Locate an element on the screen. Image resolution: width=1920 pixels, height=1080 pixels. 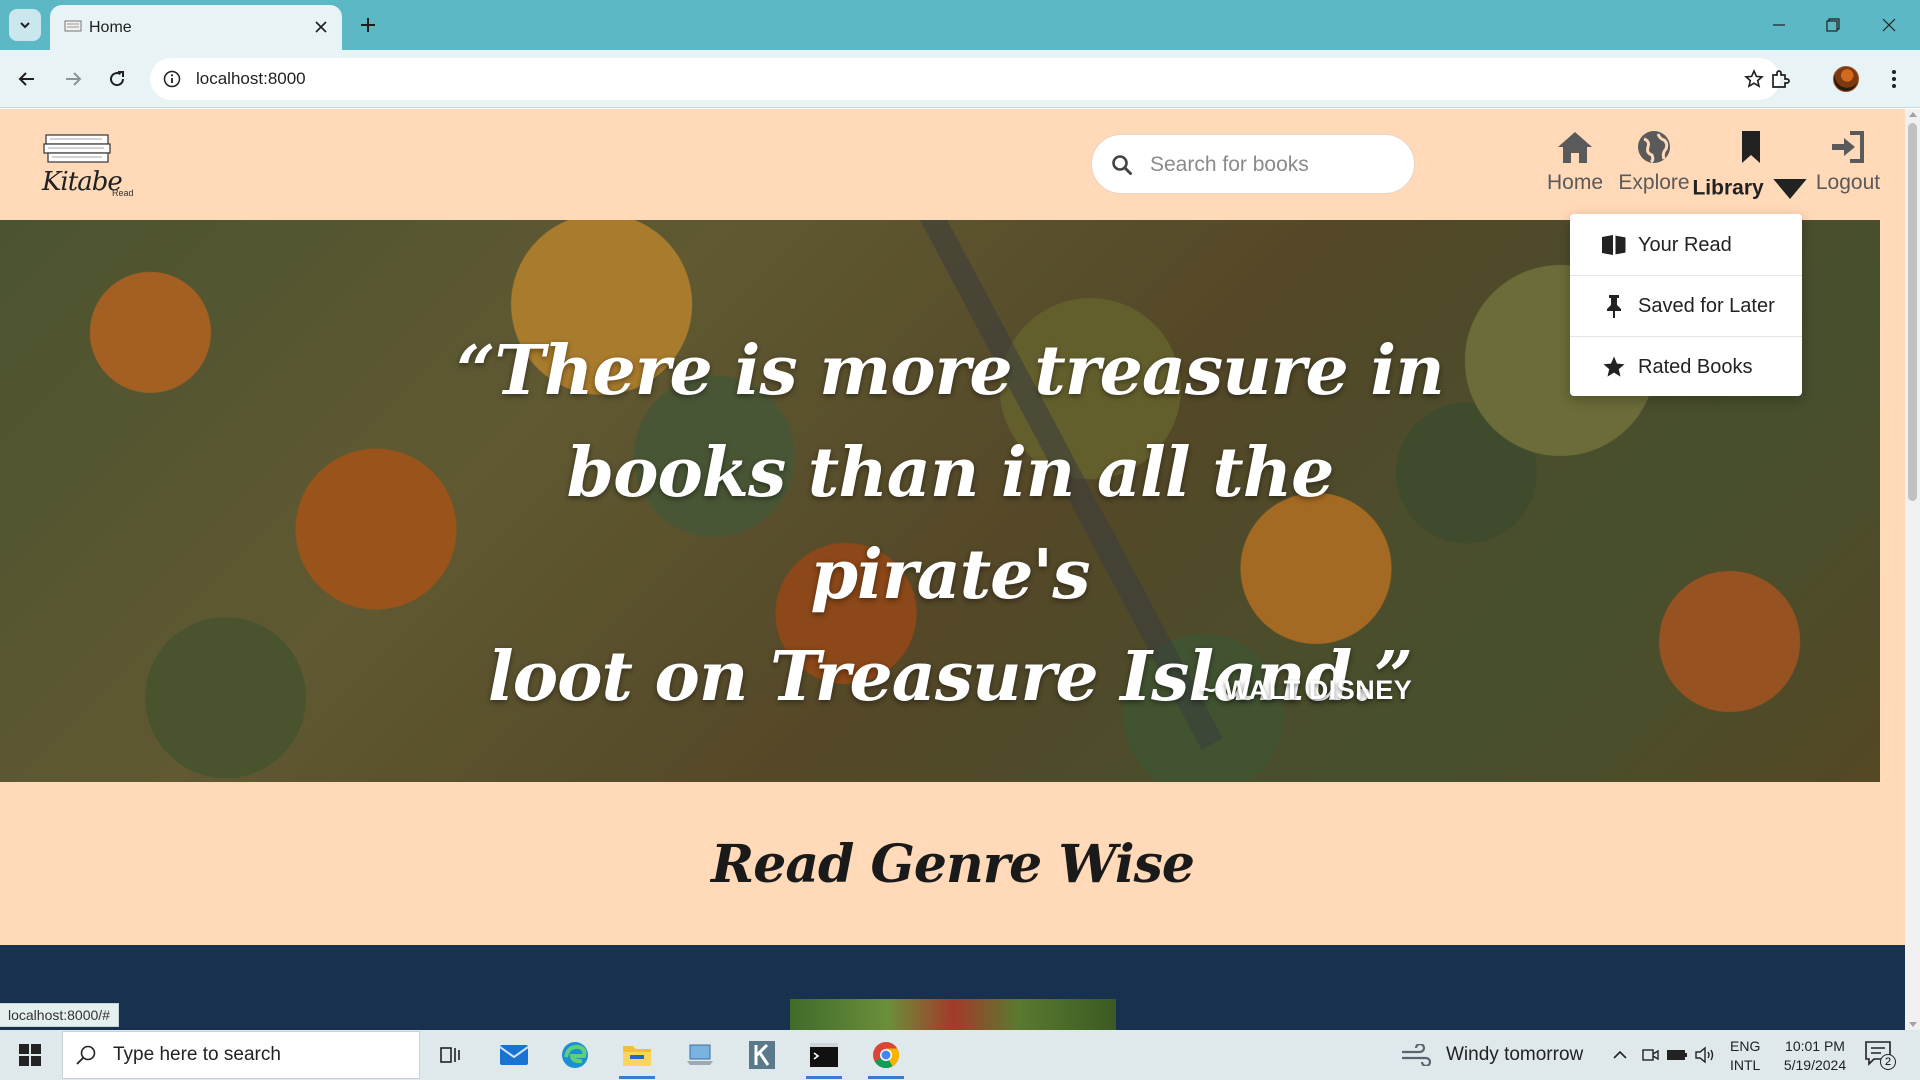
nav-library-label: Library is located at coordinates (1750, 189).